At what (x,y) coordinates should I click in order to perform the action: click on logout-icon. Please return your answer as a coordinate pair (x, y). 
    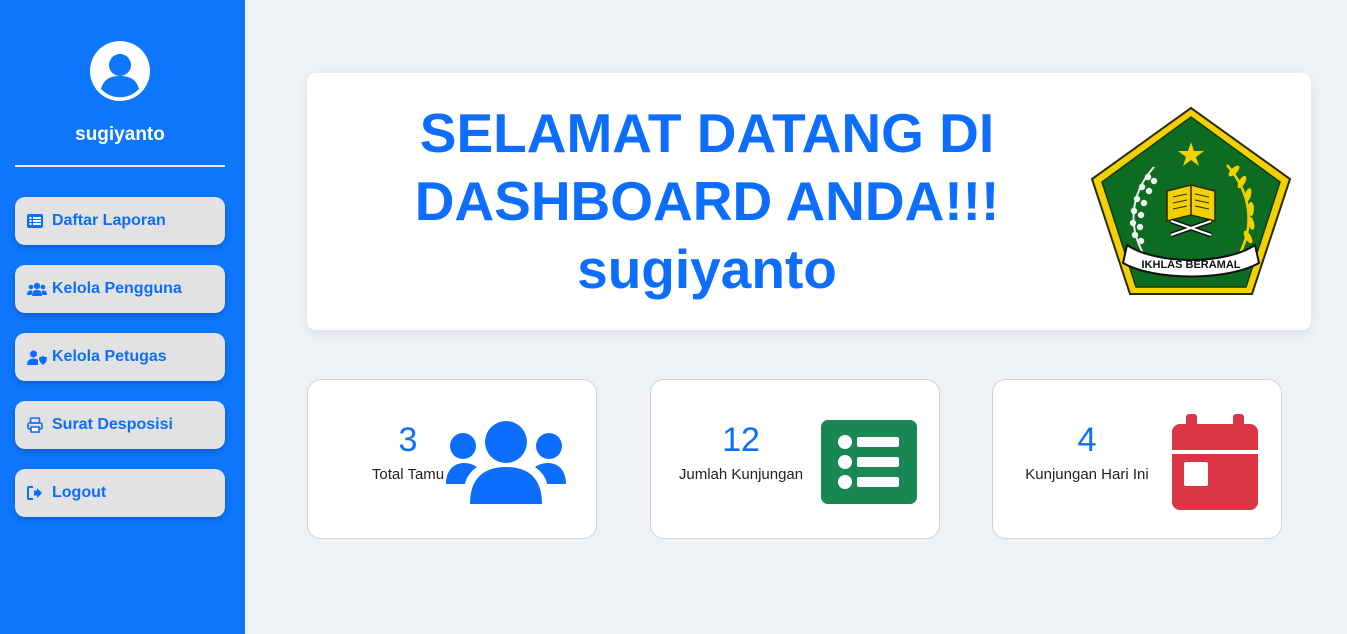
    Looking at the image, I should click on (37, 493).